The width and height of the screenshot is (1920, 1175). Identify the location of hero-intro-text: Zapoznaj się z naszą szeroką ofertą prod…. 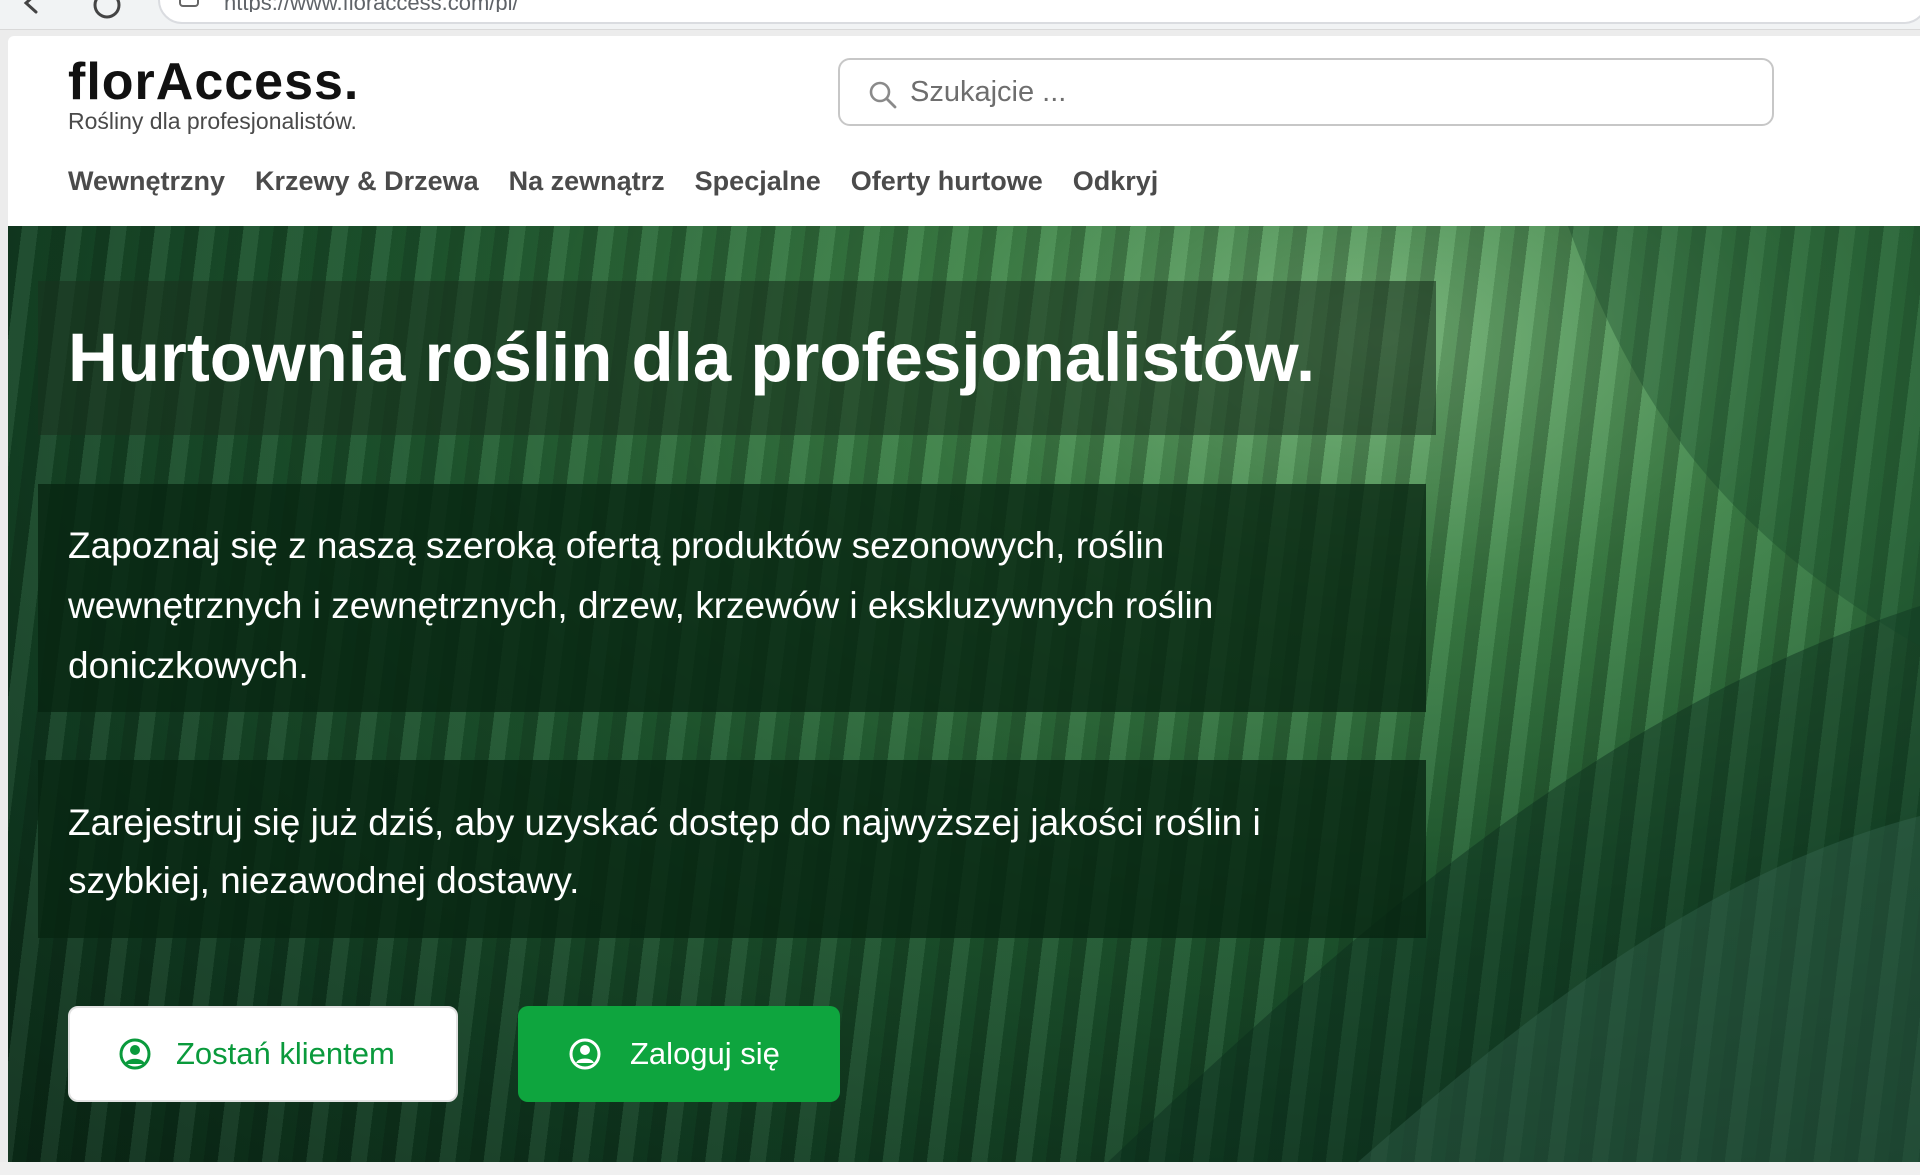
(641, 605).